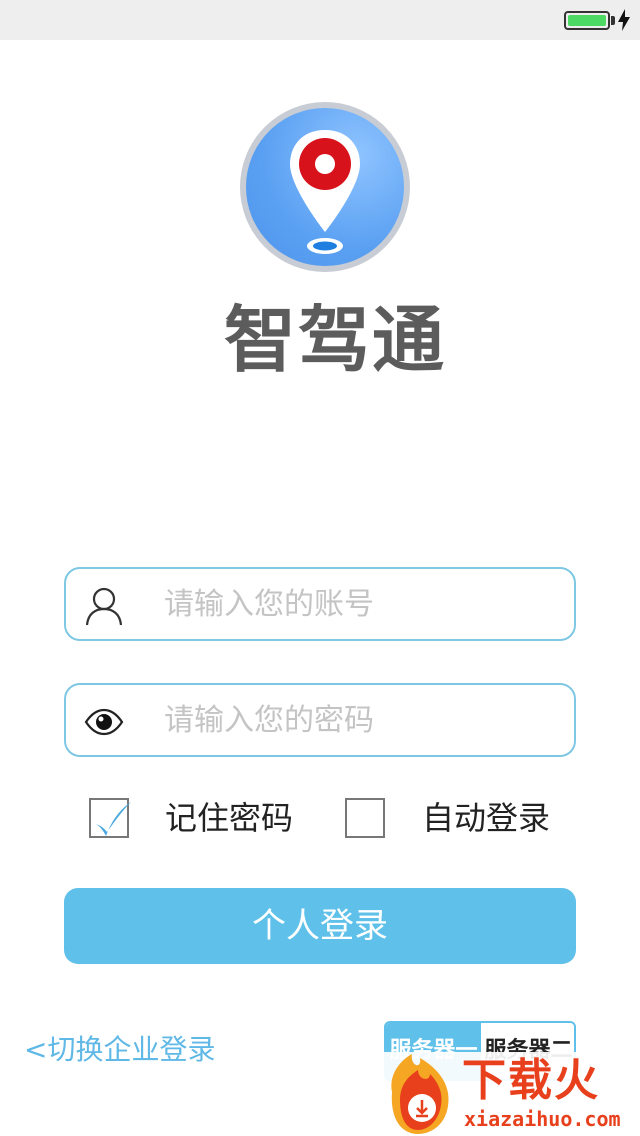 The width and height of the screenshot is (640, 1136). I want to click on app-name: 智驾通, so click(334, 340).